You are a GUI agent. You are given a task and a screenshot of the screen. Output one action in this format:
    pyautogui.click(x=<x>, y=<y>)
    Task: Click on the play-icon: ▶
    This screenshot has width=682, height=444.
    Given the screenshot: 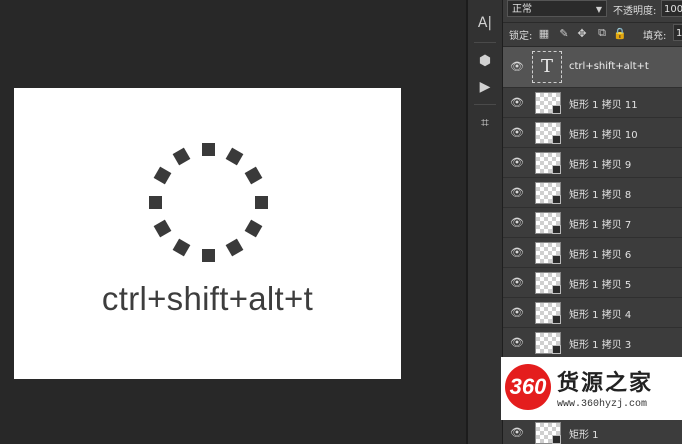 What is the action you would take?
    pyautogui.click(x=485, y=87)
    